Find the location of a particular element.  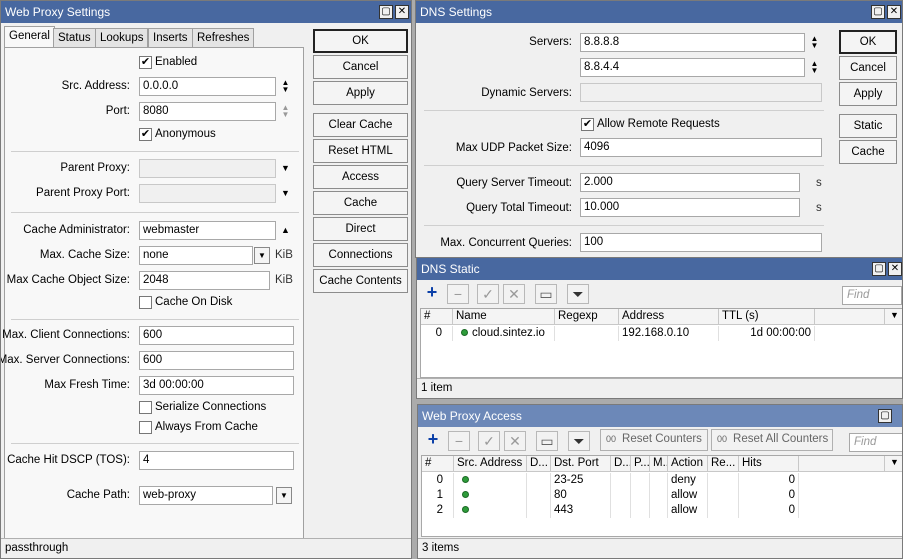

tab-refreshes: Refreshes is located at coordinates (223, 38).